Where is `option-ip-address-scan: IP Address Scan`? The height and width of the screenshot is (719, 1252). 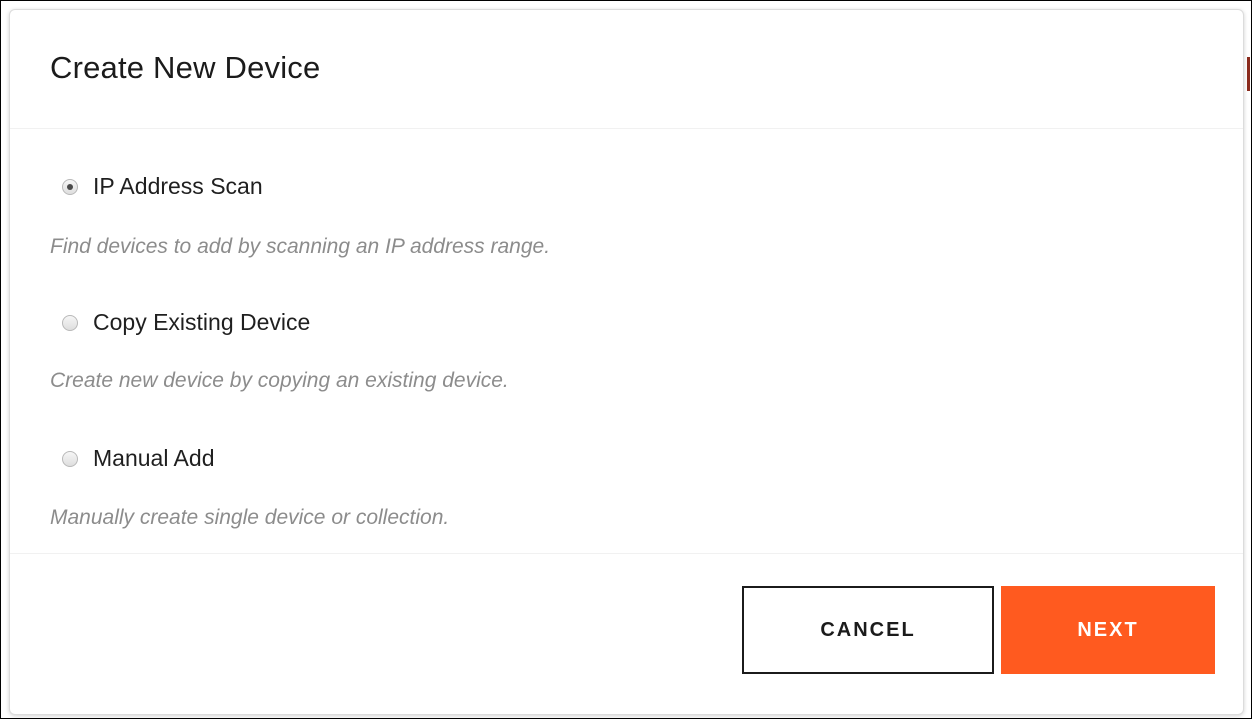
option-ip-address-scan: IP Address Scan is located at coordinates (162, 186).